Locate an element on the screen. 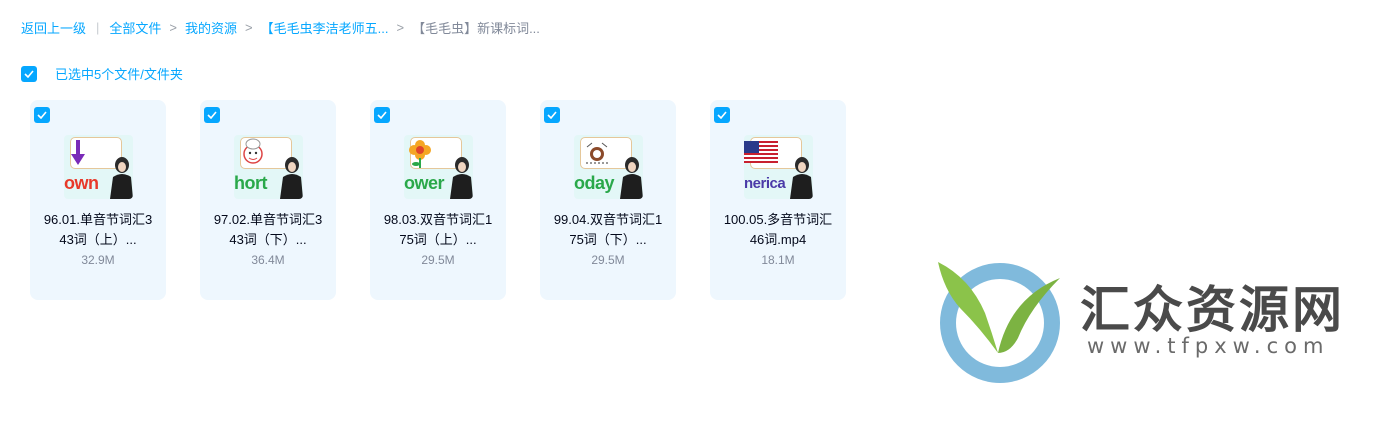  file-name-line: 46词.mp4 is located at coordinates (778, 239).